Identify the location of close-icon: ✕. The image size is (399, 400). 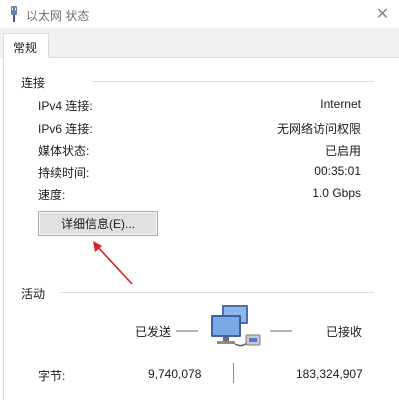
(382, 14).